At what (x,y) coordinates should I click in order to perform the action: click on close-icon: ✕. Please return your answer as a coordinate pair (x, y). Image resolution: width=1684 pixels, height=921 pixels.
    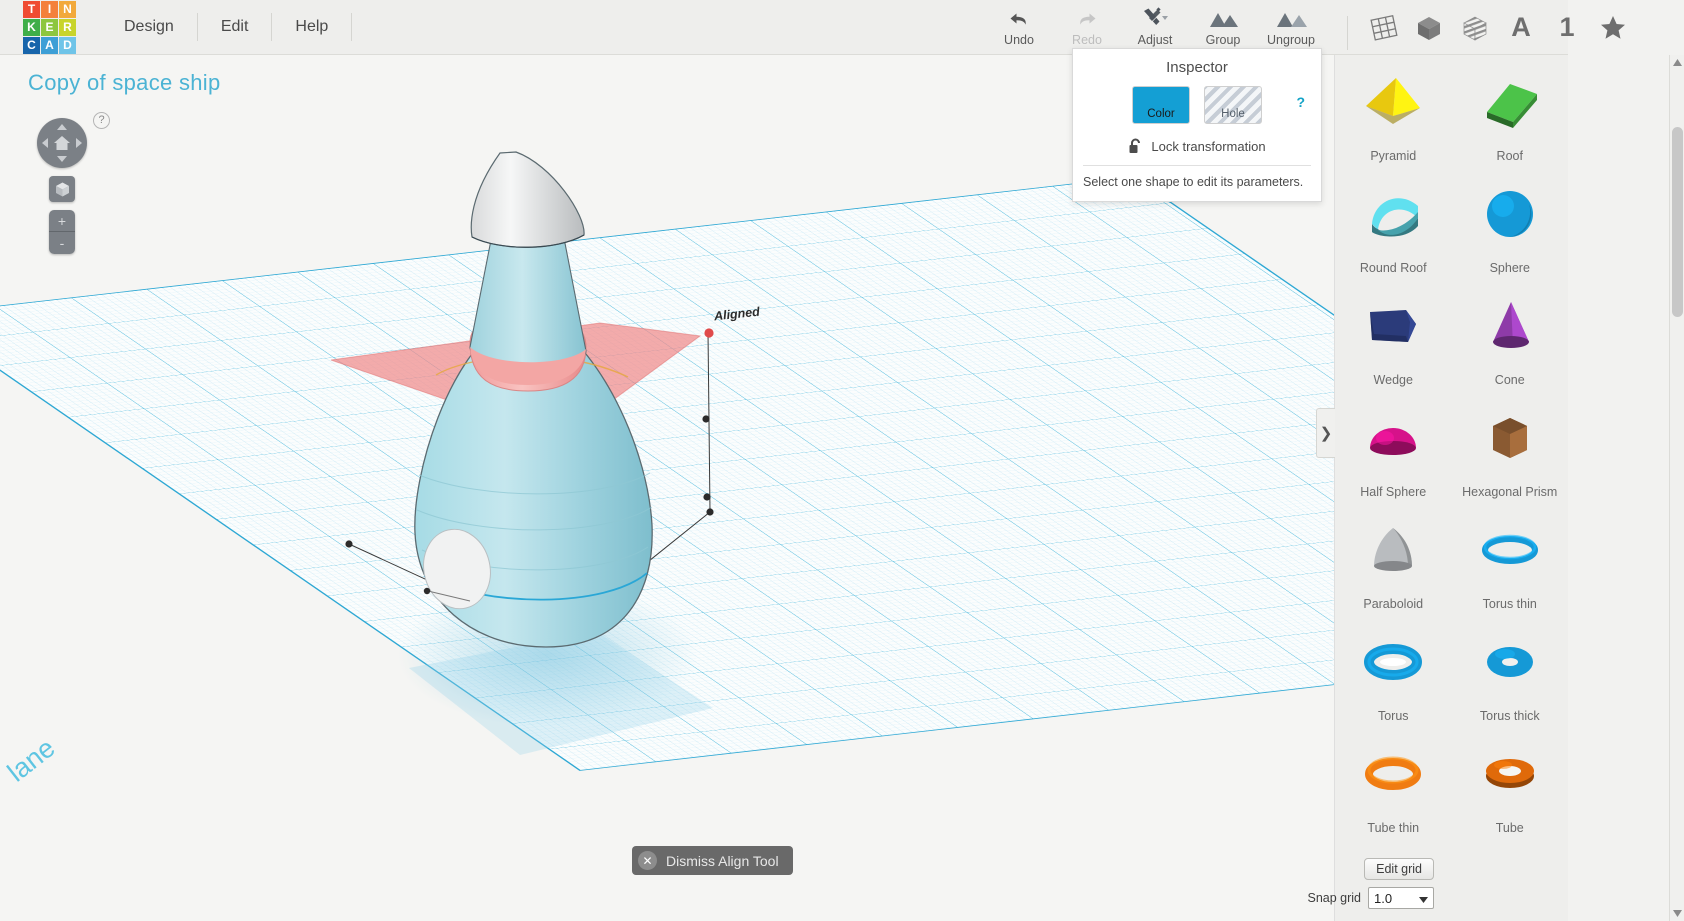
    Looking at the image, I should click on (647, 860).